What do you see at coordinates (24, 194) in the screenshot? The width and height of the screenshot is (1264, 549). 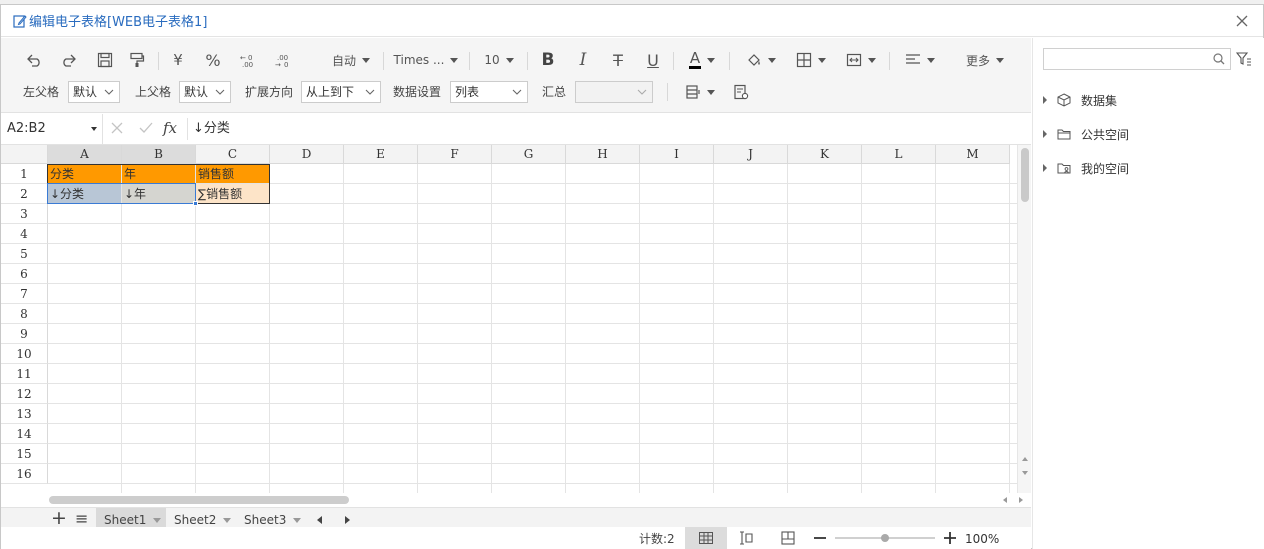 I see `row-header: 2` at bounding box center [24, 194].